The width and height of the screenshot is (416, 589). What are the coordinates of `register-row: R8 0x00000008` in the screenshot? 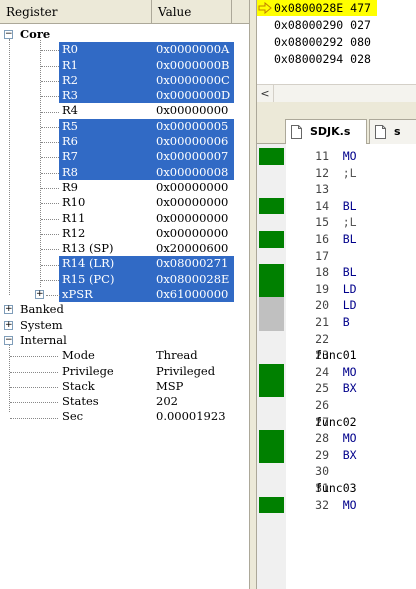 It's located at (124, 172).